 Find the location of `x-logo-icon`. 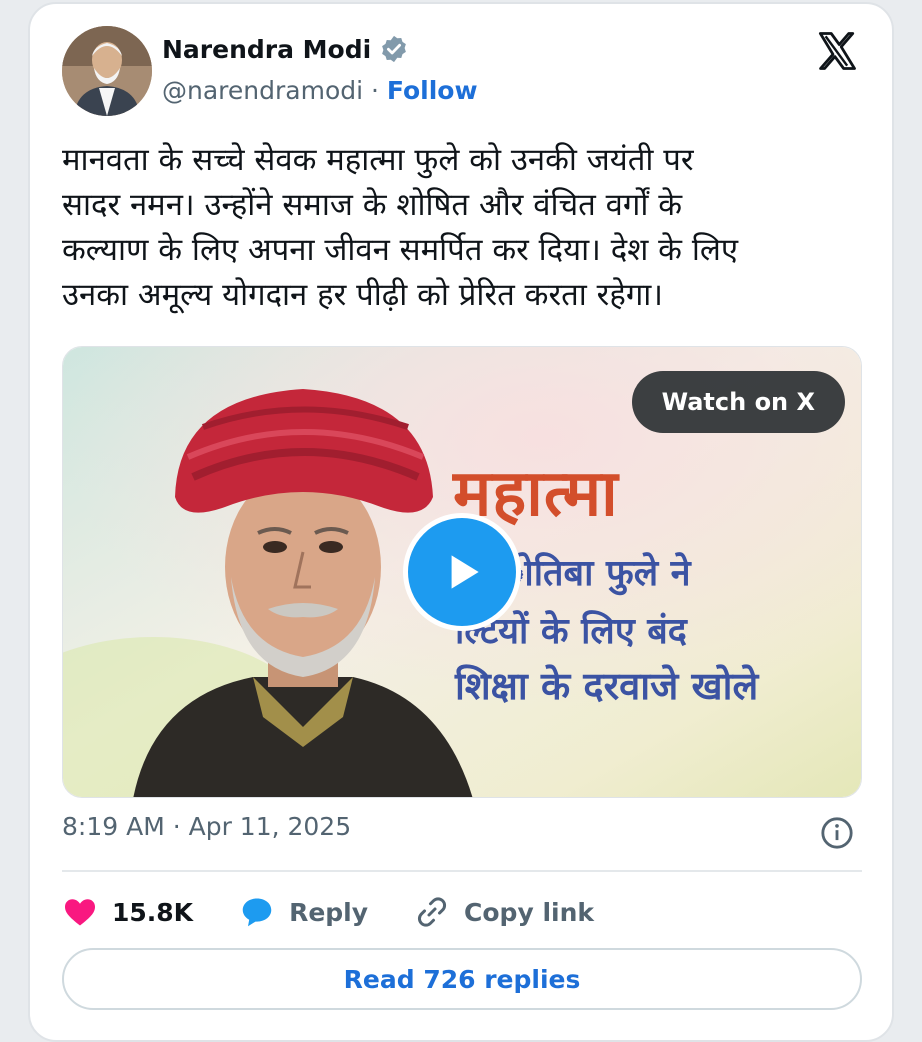

x-logo-icon is located at coordinates (837, 51).